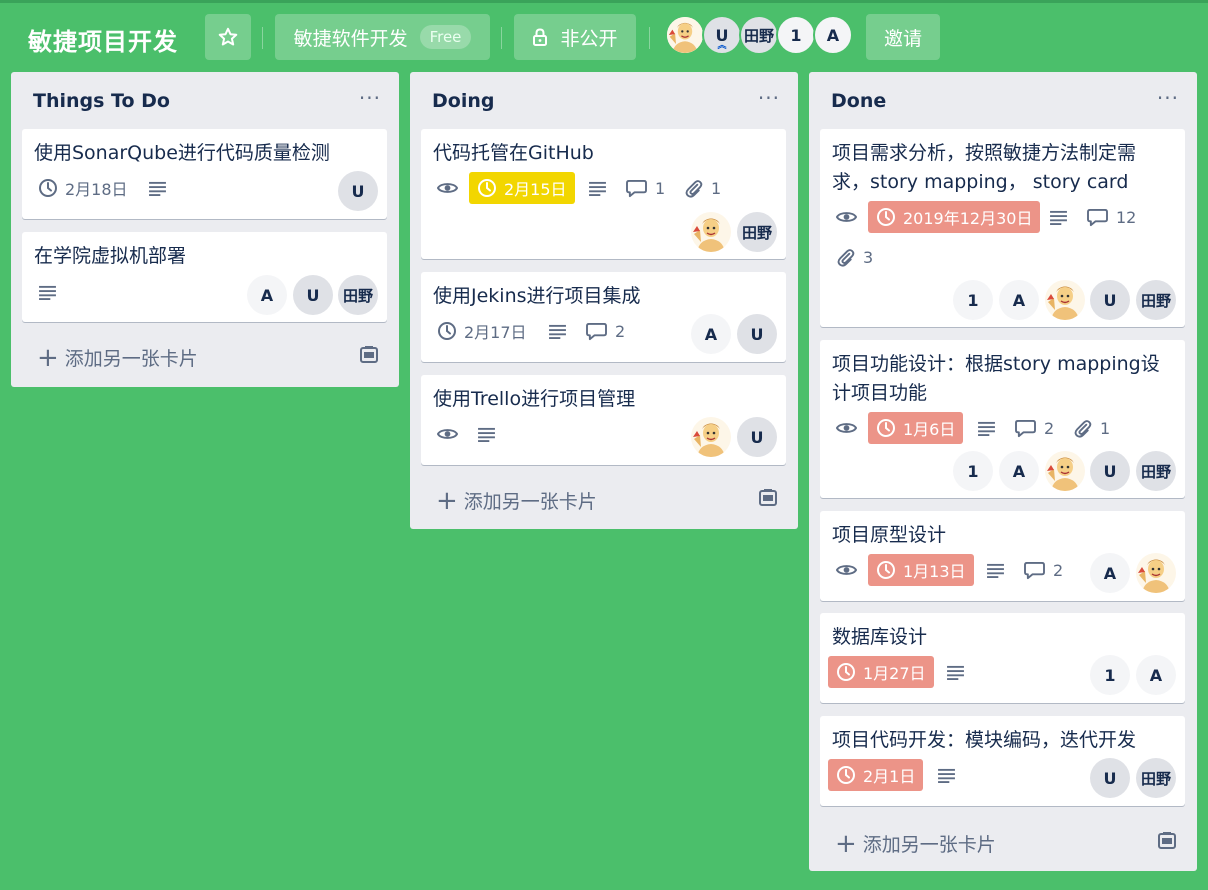 The height and width of the screenshot is (890, 1208). I want to click on due-date-badge: 2月15日, so click(522, 188).